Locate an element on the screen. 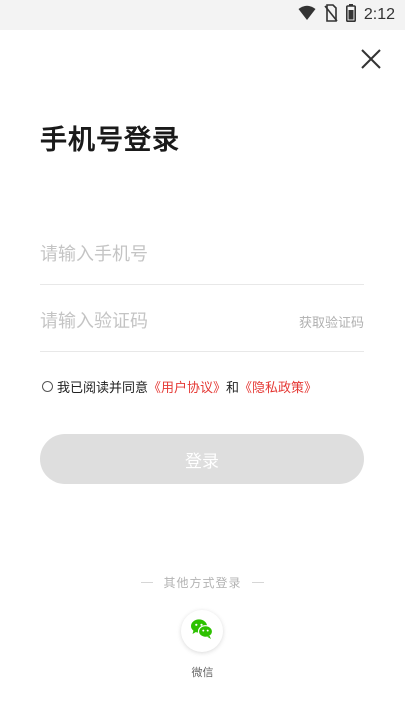 The height and width of the screenshot is (720, 405). divider-line-right is located at coordinates (257, 582).